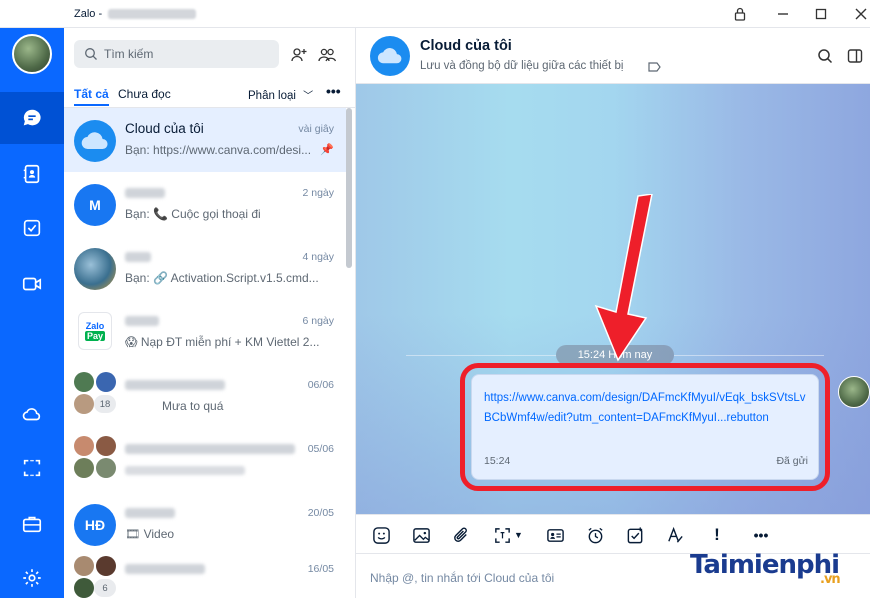 The height and width of the screenshot is (598, 870). I want to click on conversation-time: 2 ngày, so click(318, 193).